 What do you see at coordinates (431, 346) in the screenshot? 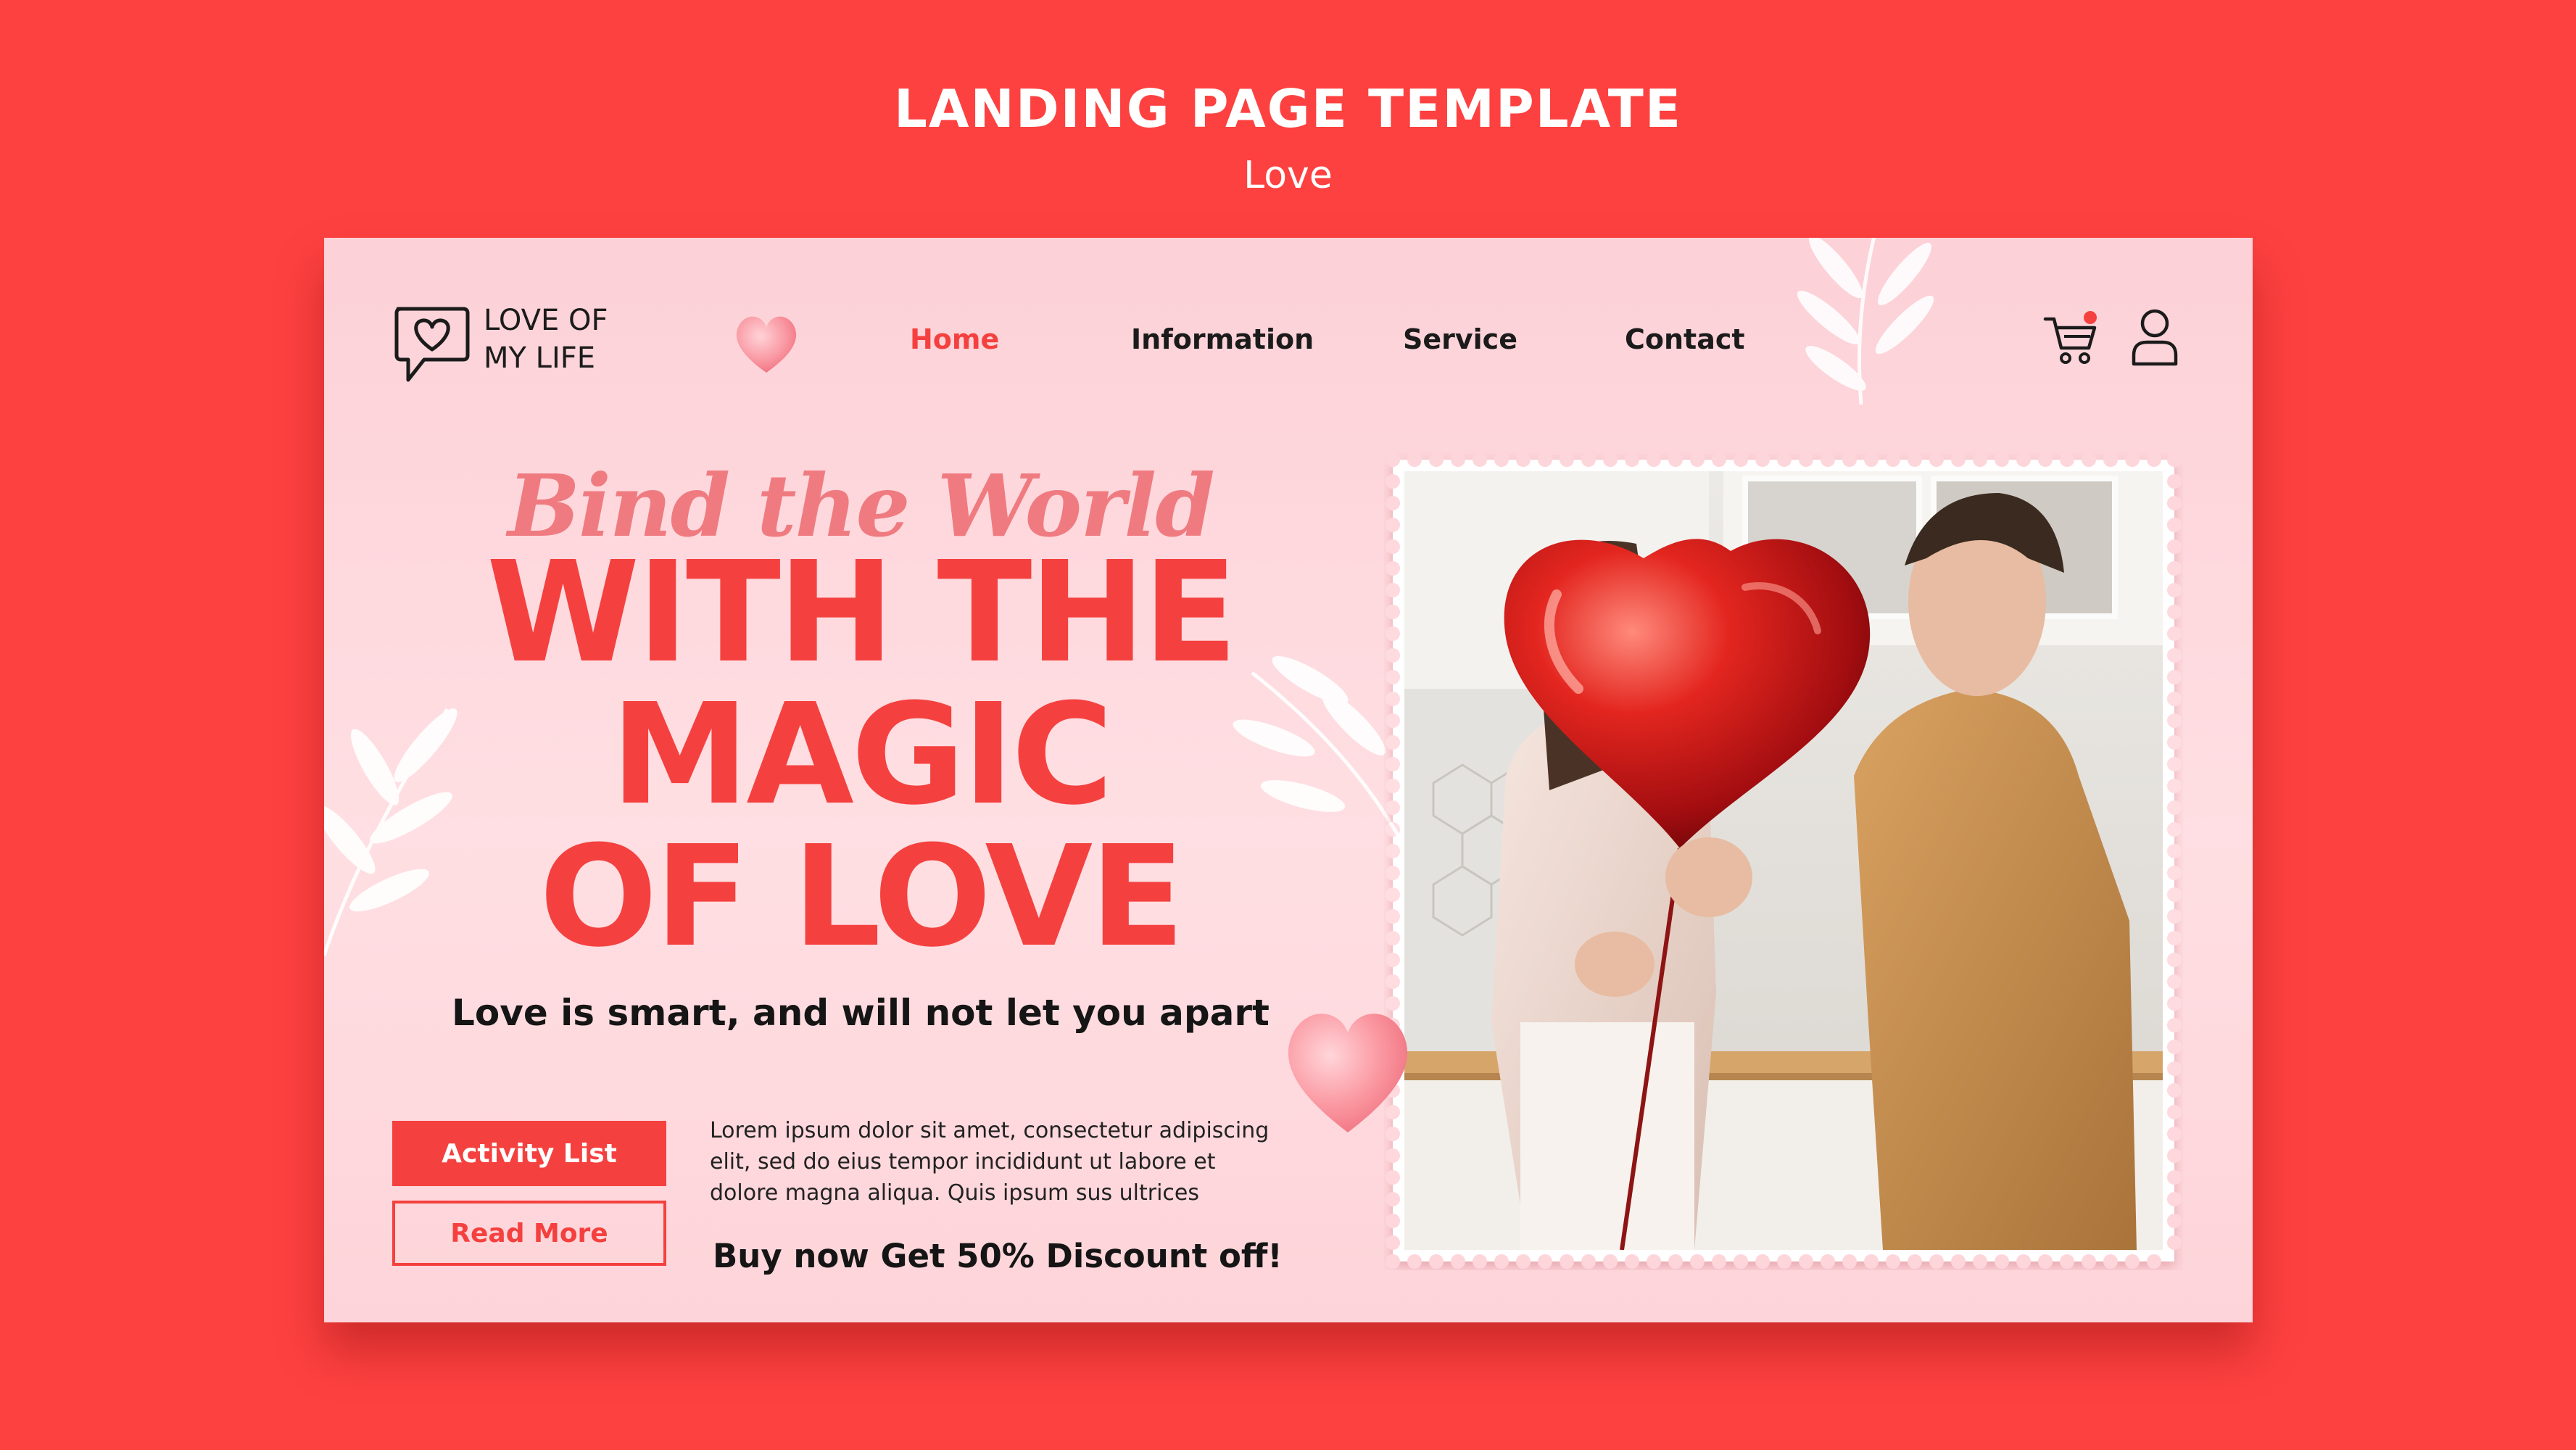
I see `heart-chat-icon` at bounding box center [431, 346].